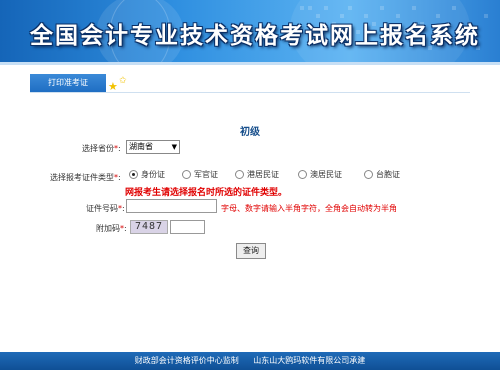 This screenshot has height=370, width=500. What do you see at coordinates (149, 227) in the screenshot?
I see `captcha-image: 7487` at bounding box center [149, 227].